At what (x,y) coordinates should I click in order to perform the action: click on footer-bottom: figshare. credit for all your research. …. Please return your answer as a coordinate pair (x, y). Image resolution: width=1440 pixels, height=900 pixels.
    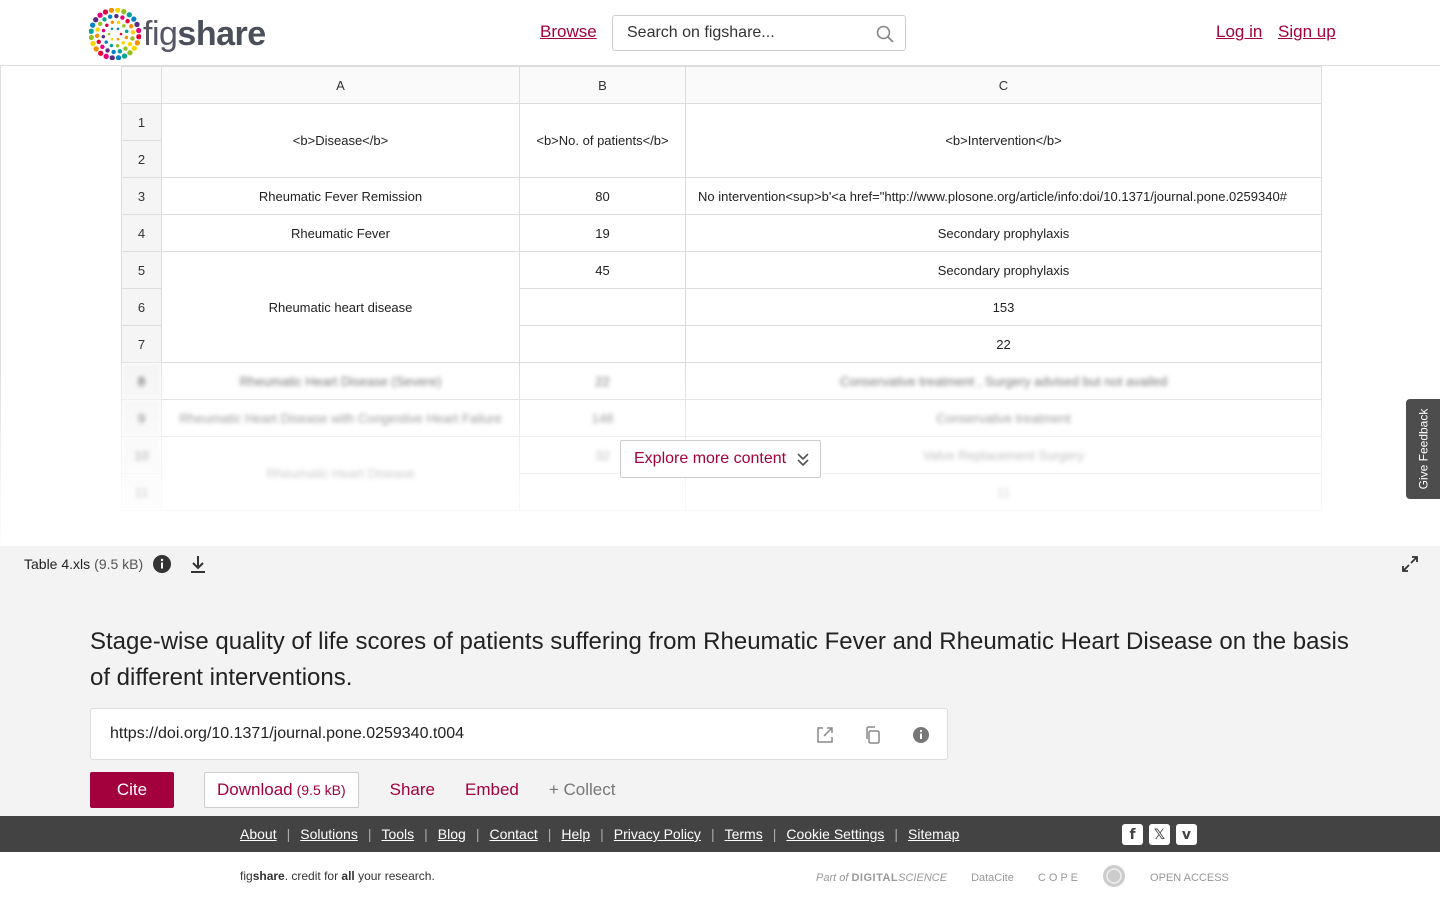
    Looking at the image, I should click on (720, 876).